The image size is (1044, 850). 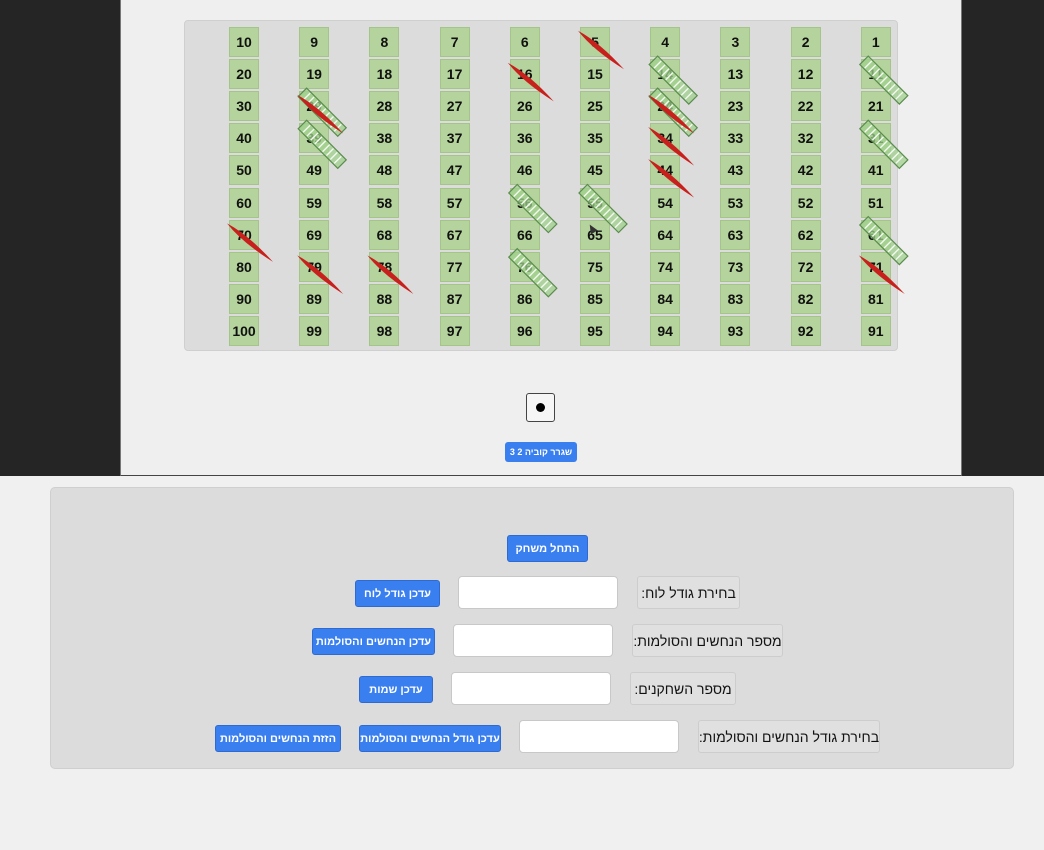 What do you see at coordinates (735, 266) in the screenshot?
I see `board-cell: 73` at bounding box center [735, 266].